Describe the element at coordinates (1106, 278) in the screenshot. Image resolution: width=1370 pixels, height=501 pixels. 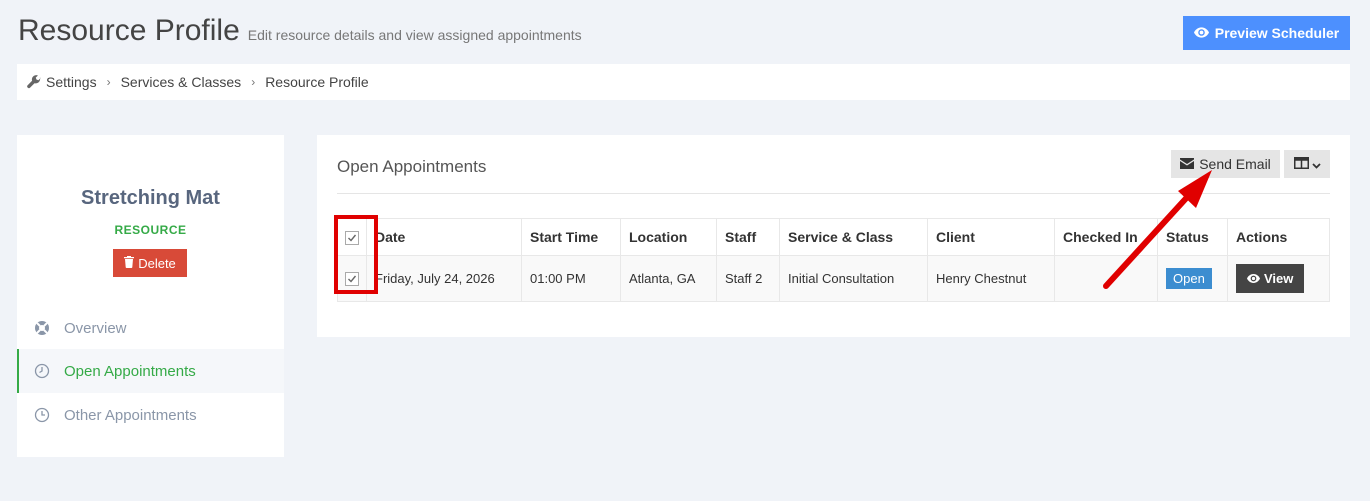
I see `cell-checked-in` at that location.